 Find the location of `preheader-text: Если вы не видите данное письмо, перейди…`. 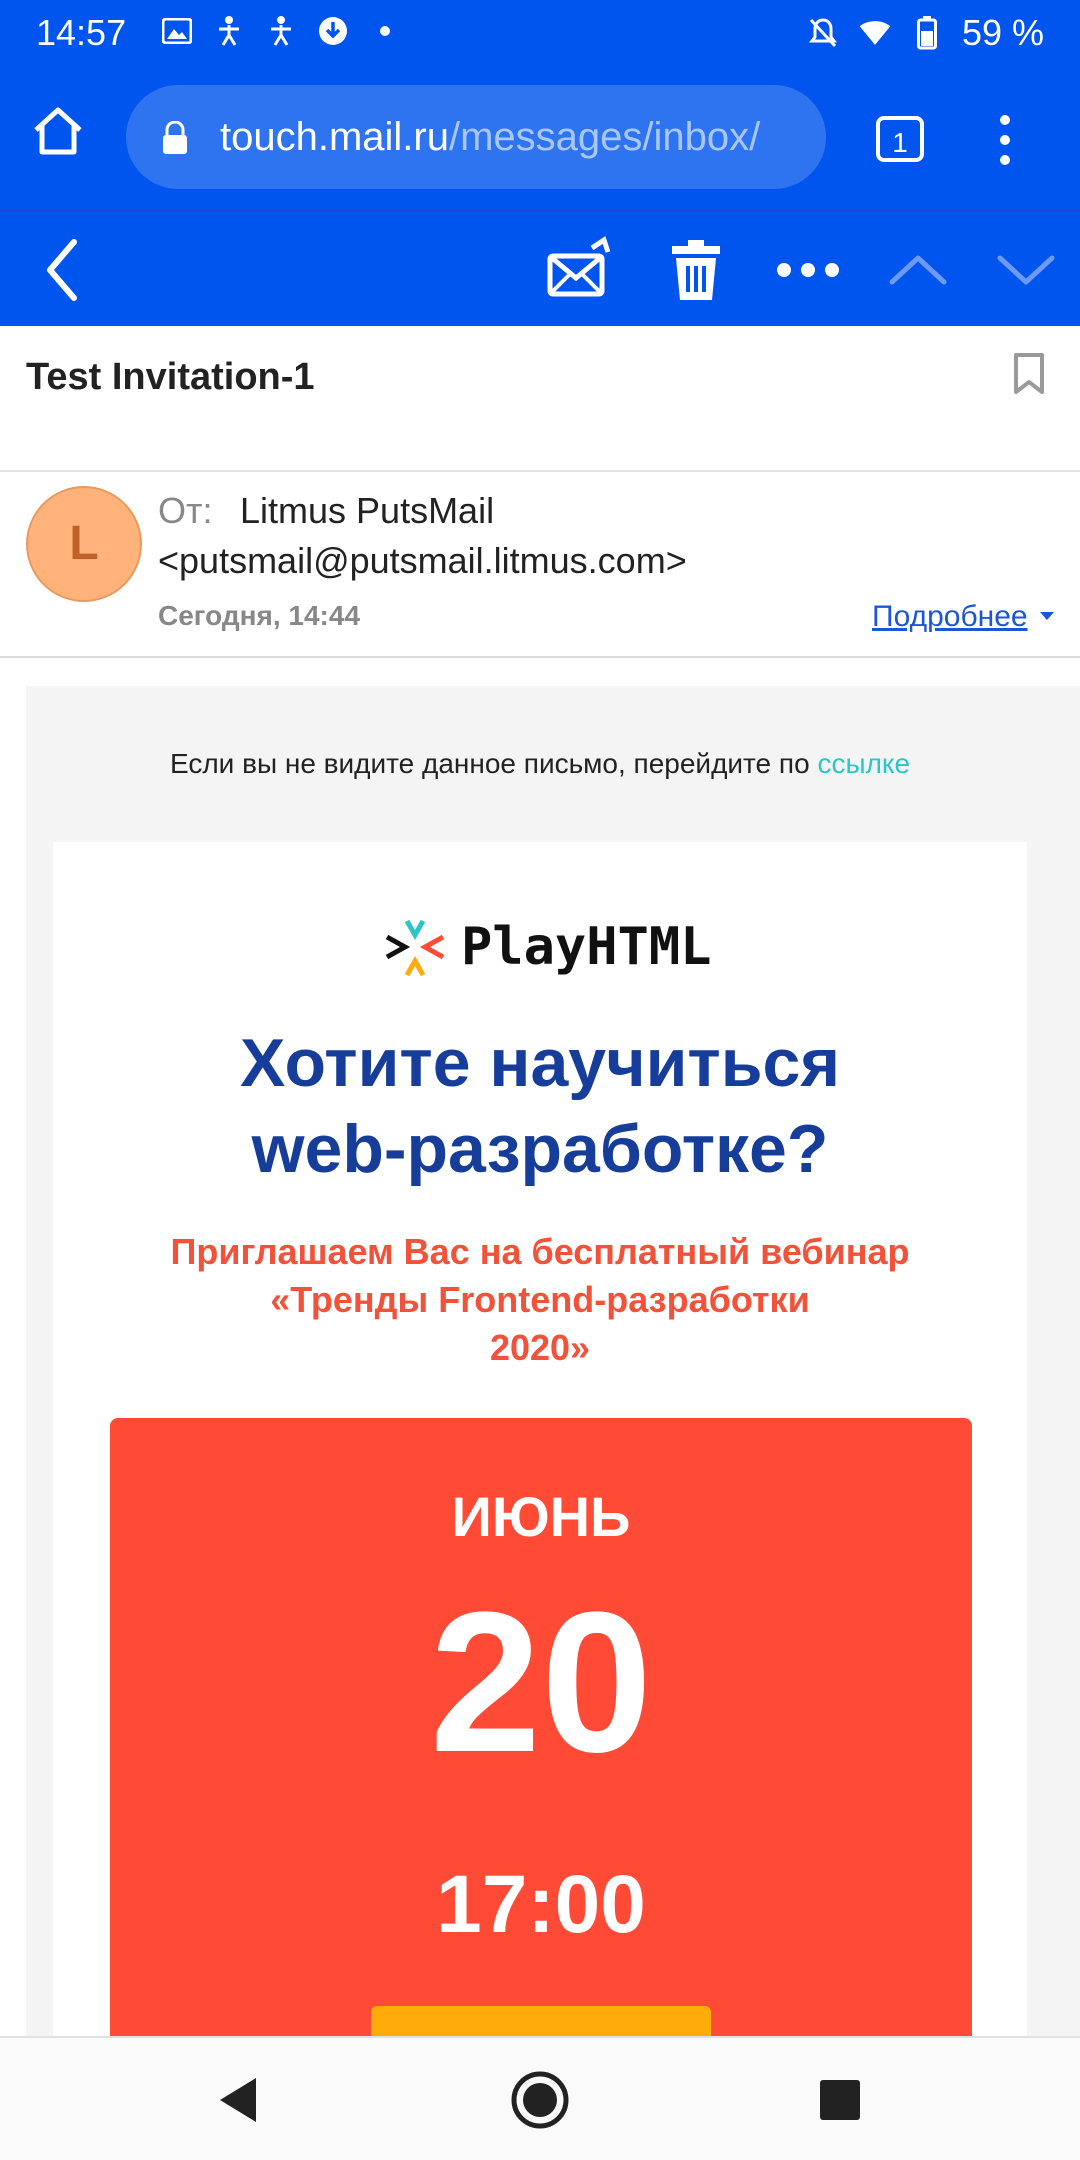

preheader-text: Если вы не видите данное письмо, перейди… is located at coordinates (493, 763).